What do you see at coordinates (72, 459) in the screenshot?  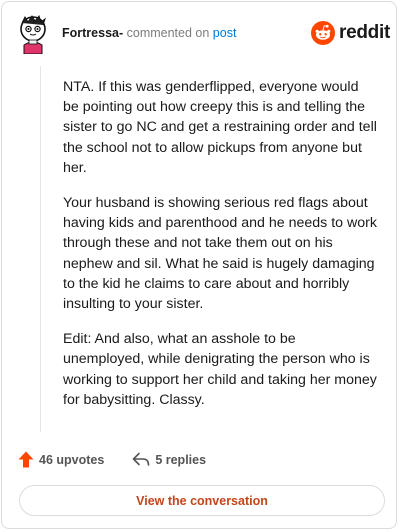 I see `upvotes-count: 46 upvotes` at bounding box center [72, 459].